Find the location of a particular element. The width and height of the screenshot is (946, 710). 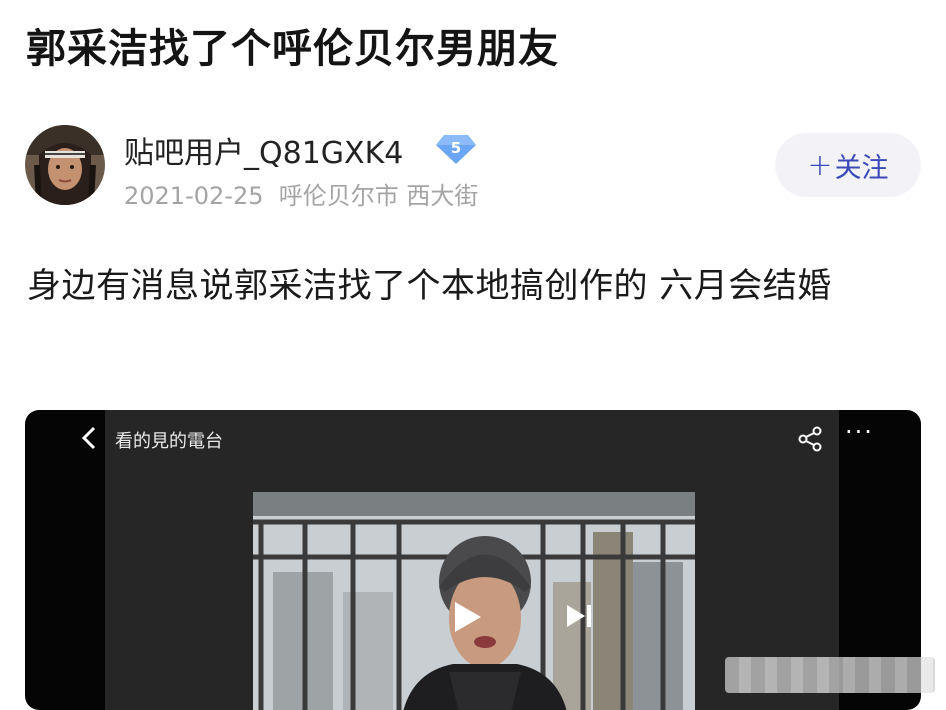

post-body: 身边有消息说郭采洁找了个本地搞创作的 六月会结婚 is located at coordinates (429, 286).